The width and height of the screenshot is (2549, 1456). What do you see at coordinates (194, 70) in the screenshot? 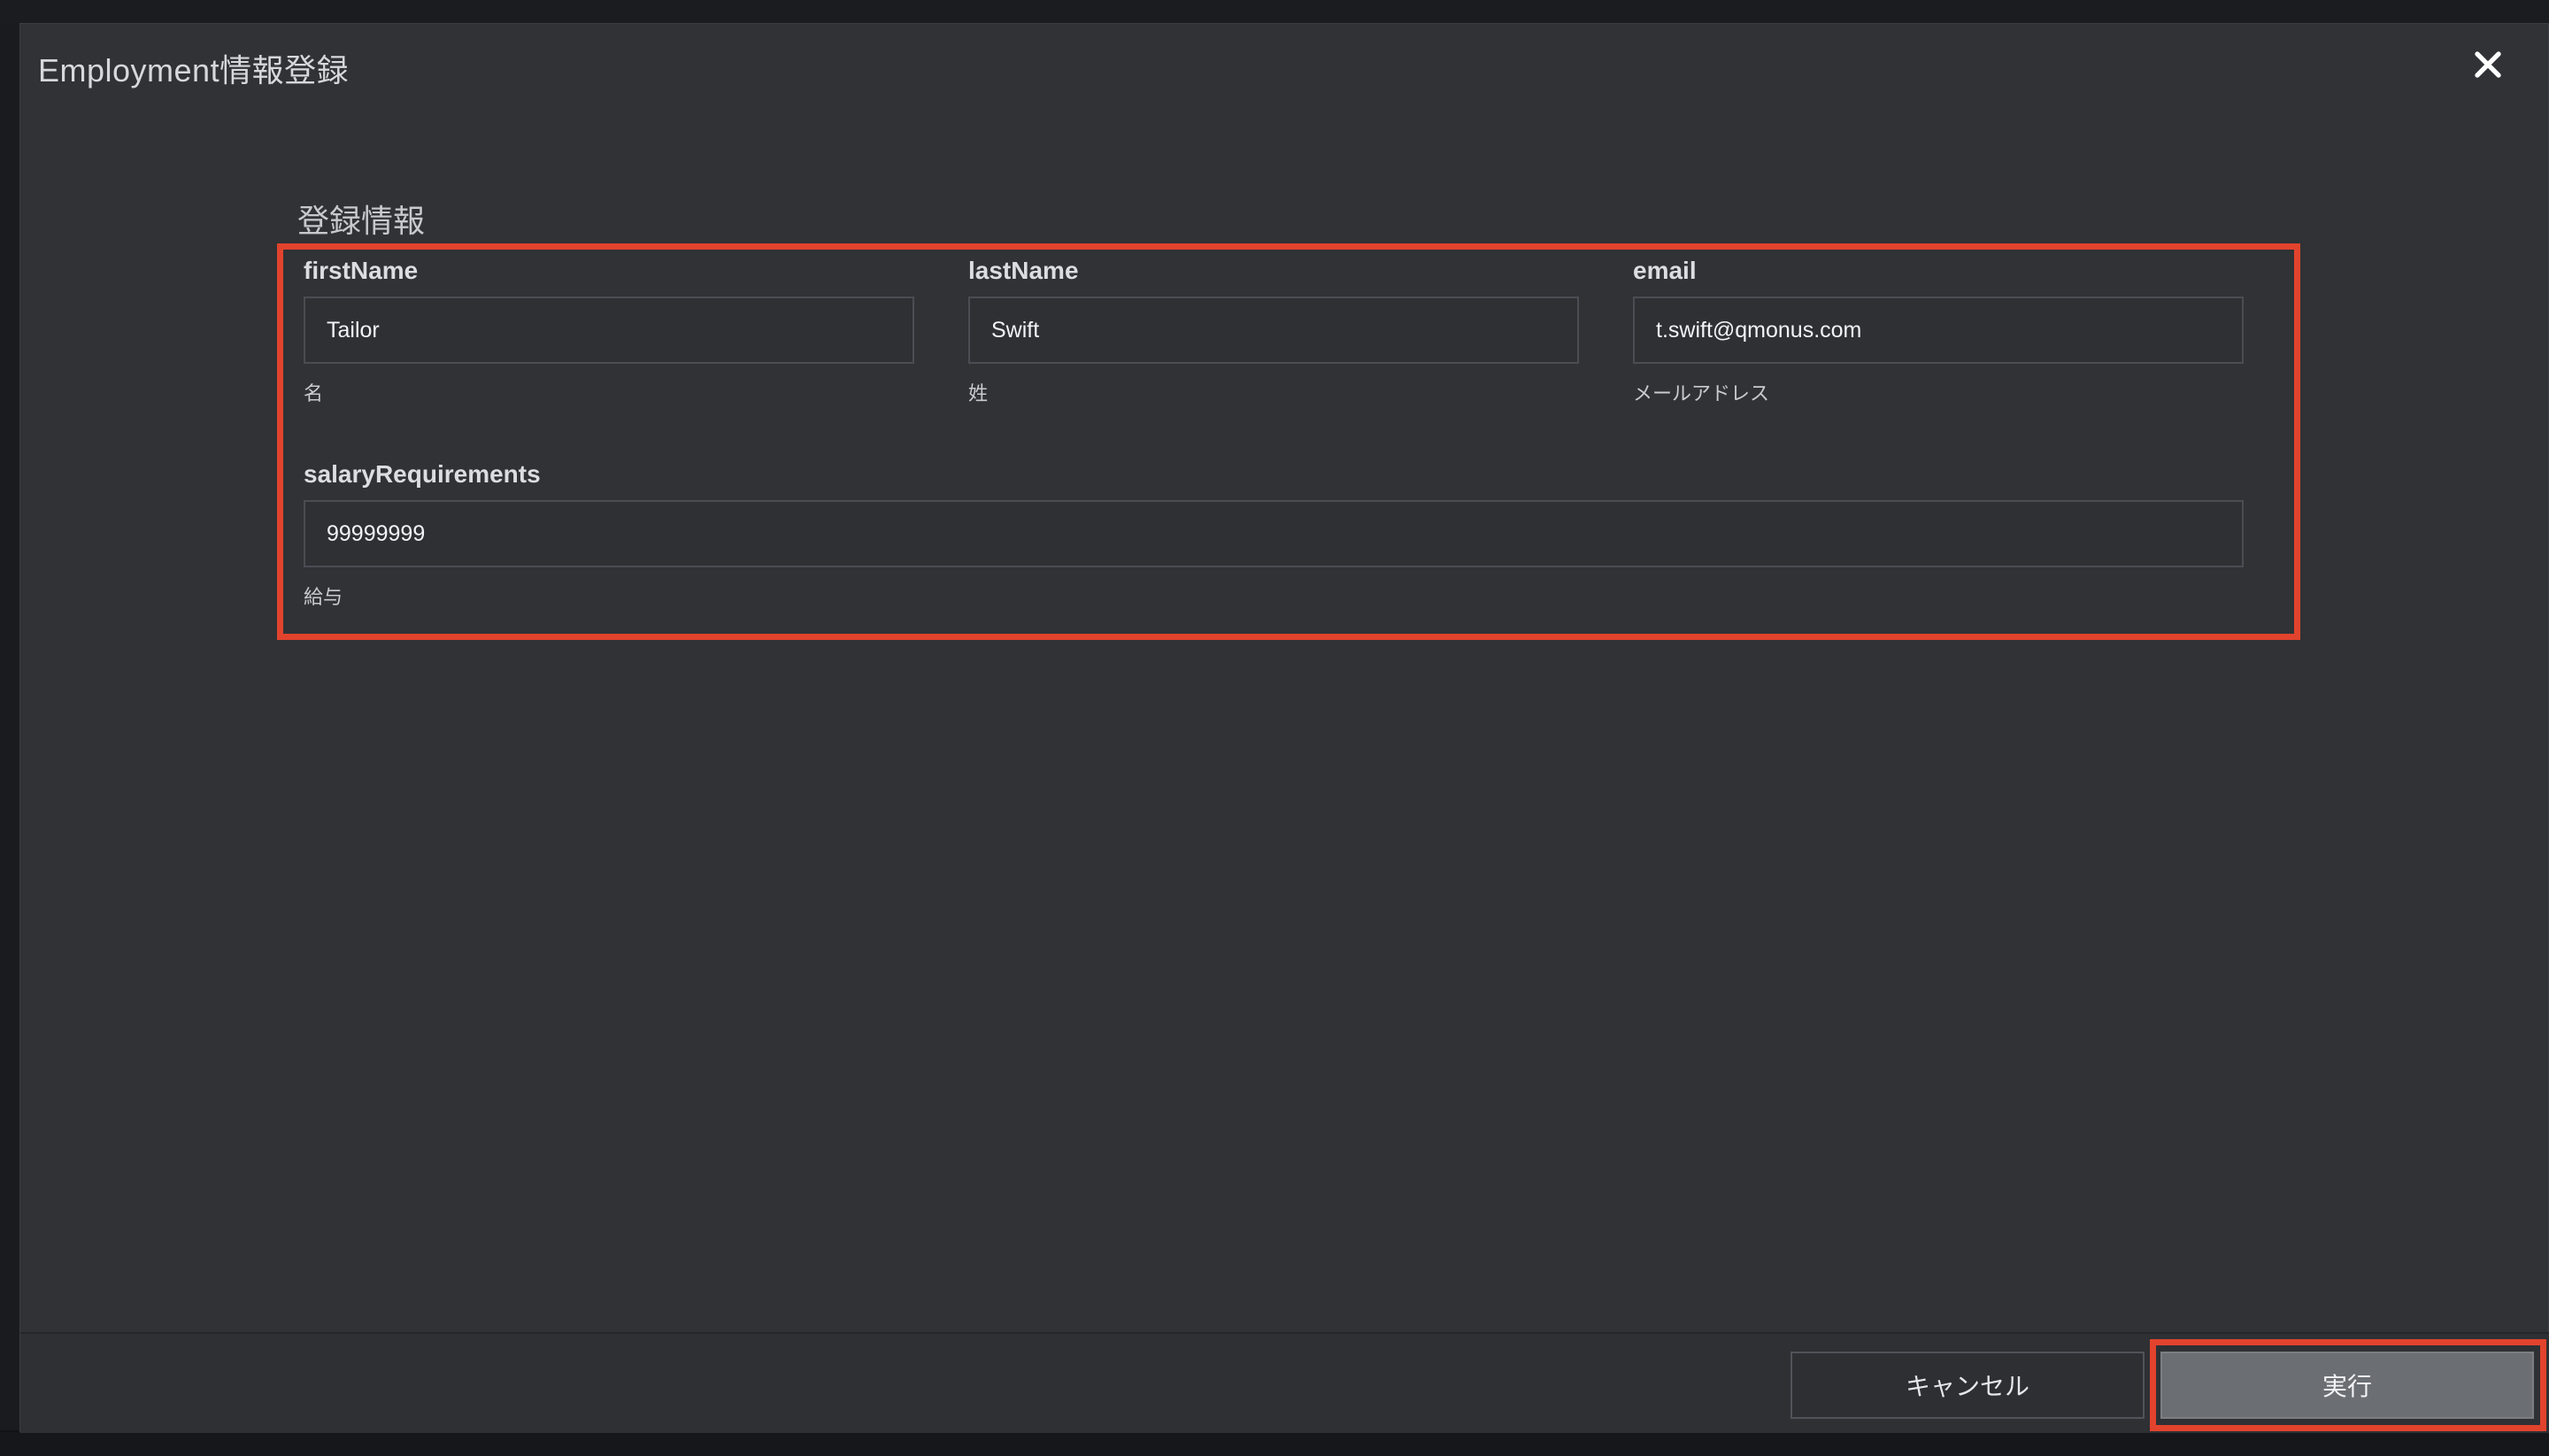
I see `dialog-title: Employment情報登録` at bounding box center [194, 70].